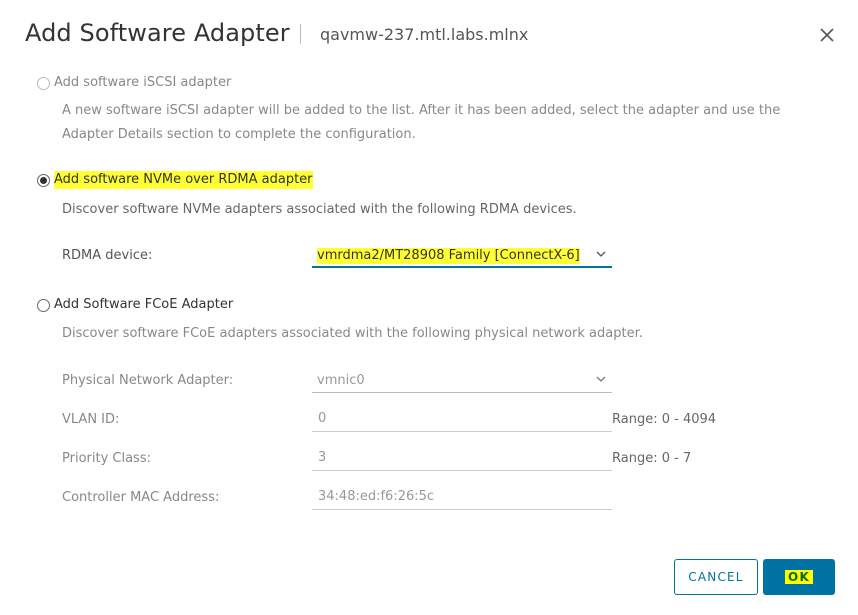 This screenshot has height=615, width=858. I want to click on close-icon, so click(827, 35).